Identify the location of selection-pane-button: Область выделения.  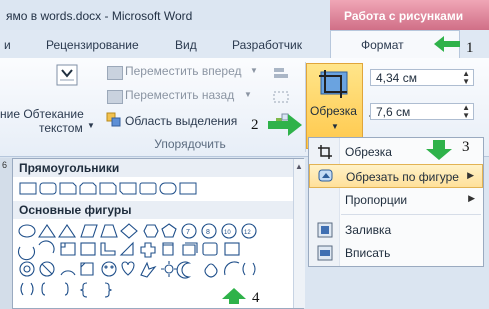
(181, 121).